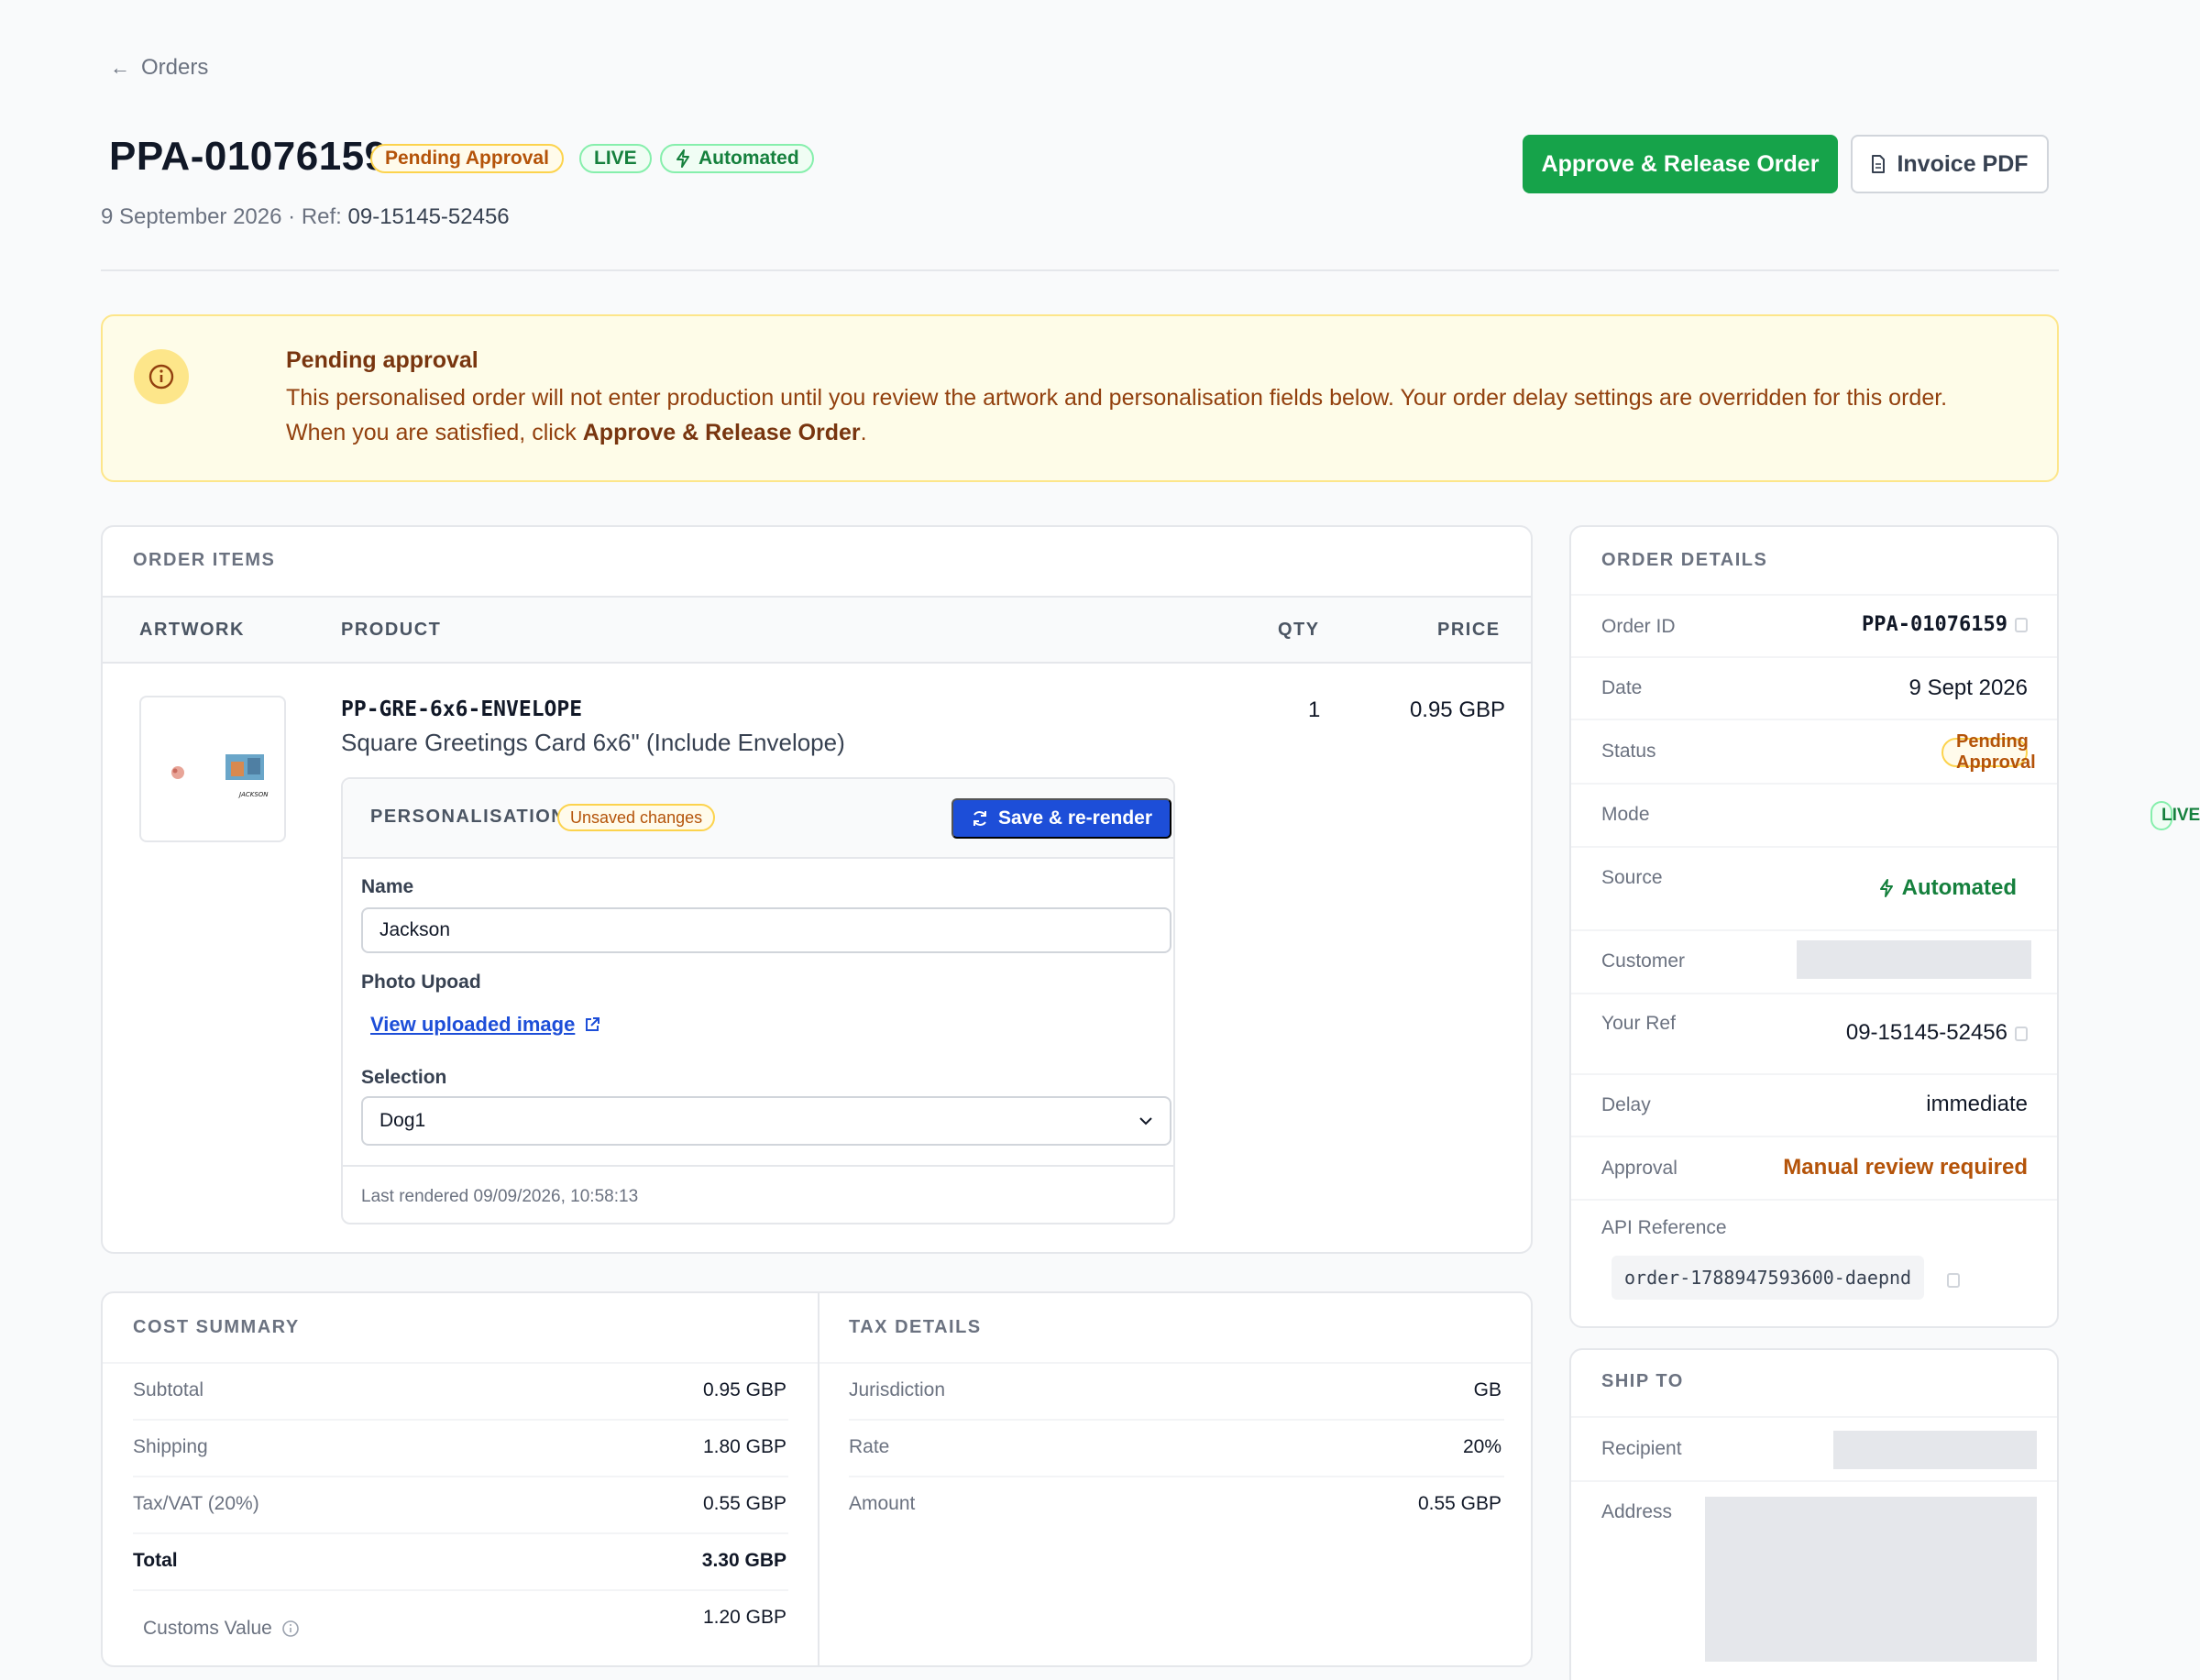 The height and width of the screenshot is (1680, 2200). Describe the element at coordinates (766, 1121) in the screenshot. I see `selection-select: Dog1` at that location.